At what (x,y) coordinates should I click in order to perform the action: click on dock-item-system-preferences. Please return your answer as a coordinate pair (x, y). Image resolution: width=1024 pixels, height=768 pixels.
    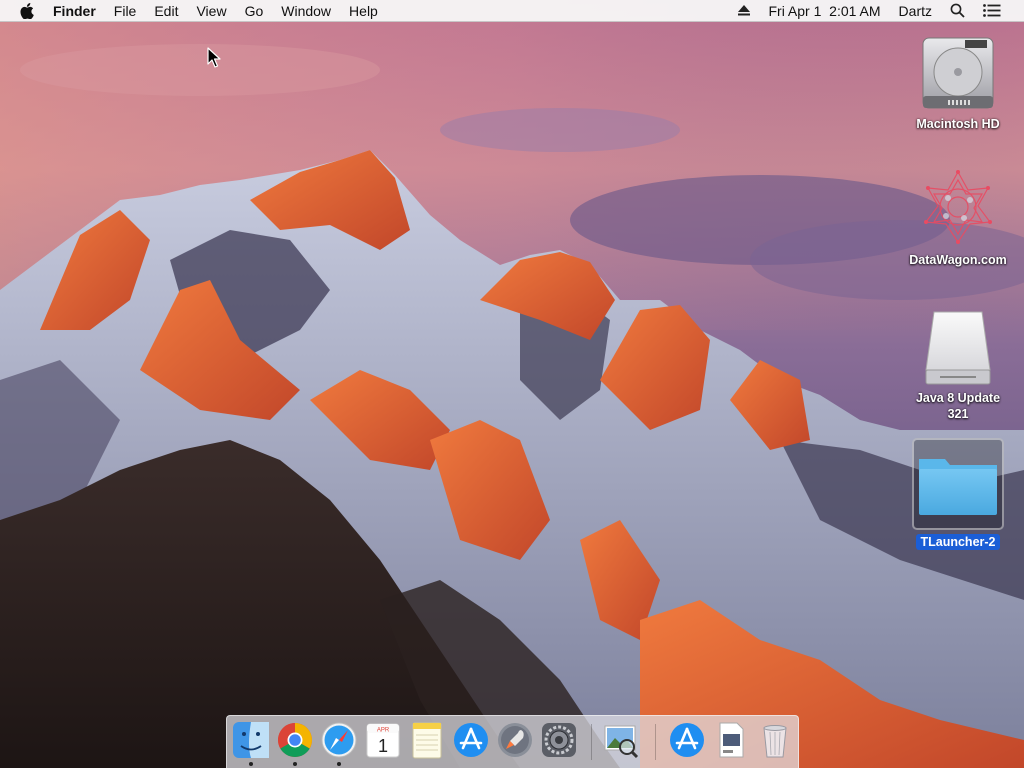
    Looking at the image, I should click on (559, 740).